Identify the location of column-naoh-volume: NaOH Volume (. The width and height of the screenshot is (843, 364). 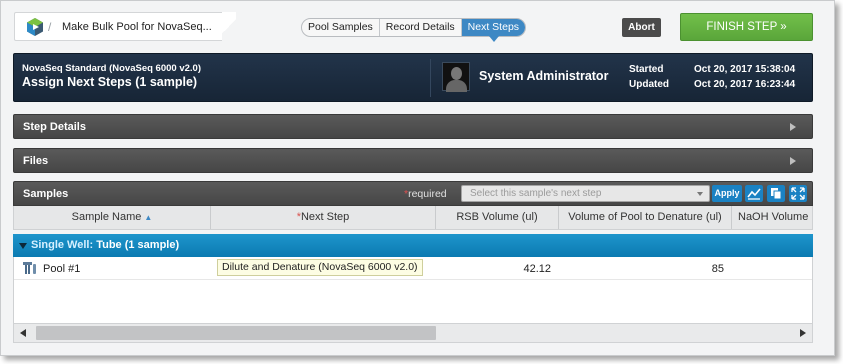
(772, 217).